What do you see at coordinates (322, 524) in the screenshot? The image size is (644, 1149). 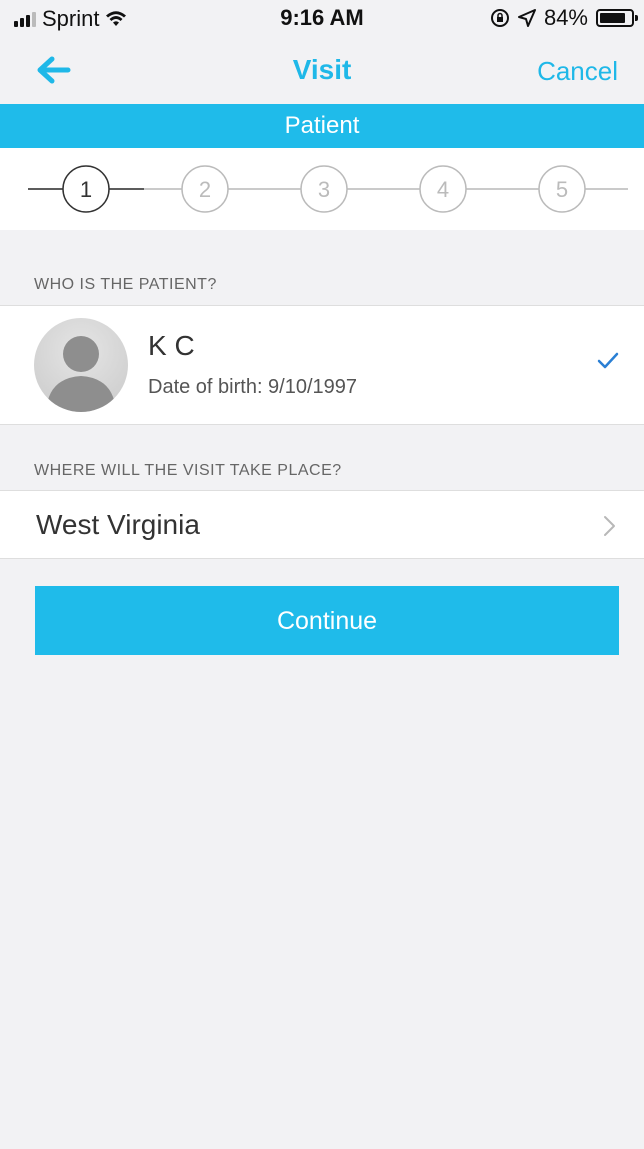 I see `location-row: West Virginia` at bounding box center [322, 524].